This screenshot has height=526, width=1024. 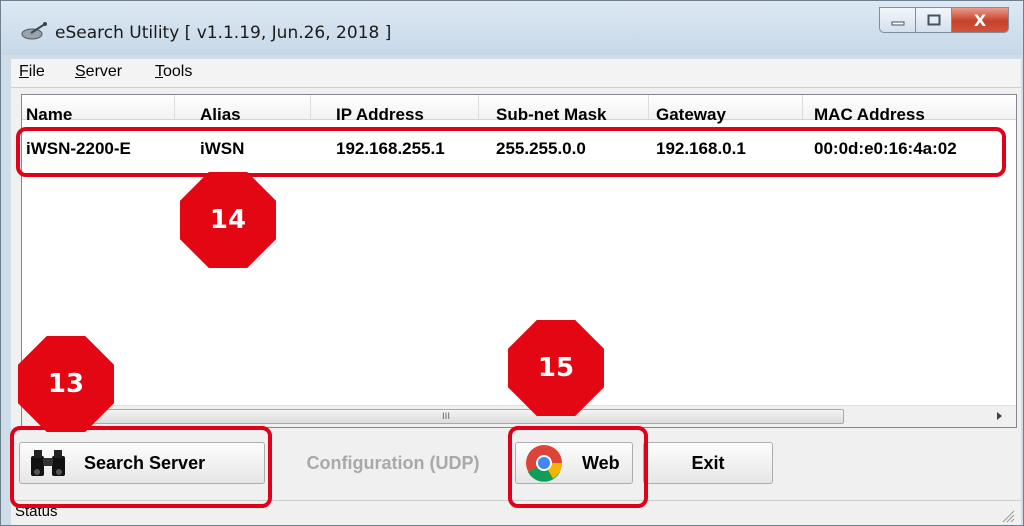 What do you see at coordinates (869, 115) in the screenshot?
I see `column-header-mac-address: MAC Address` at bounding box center [869, 115].